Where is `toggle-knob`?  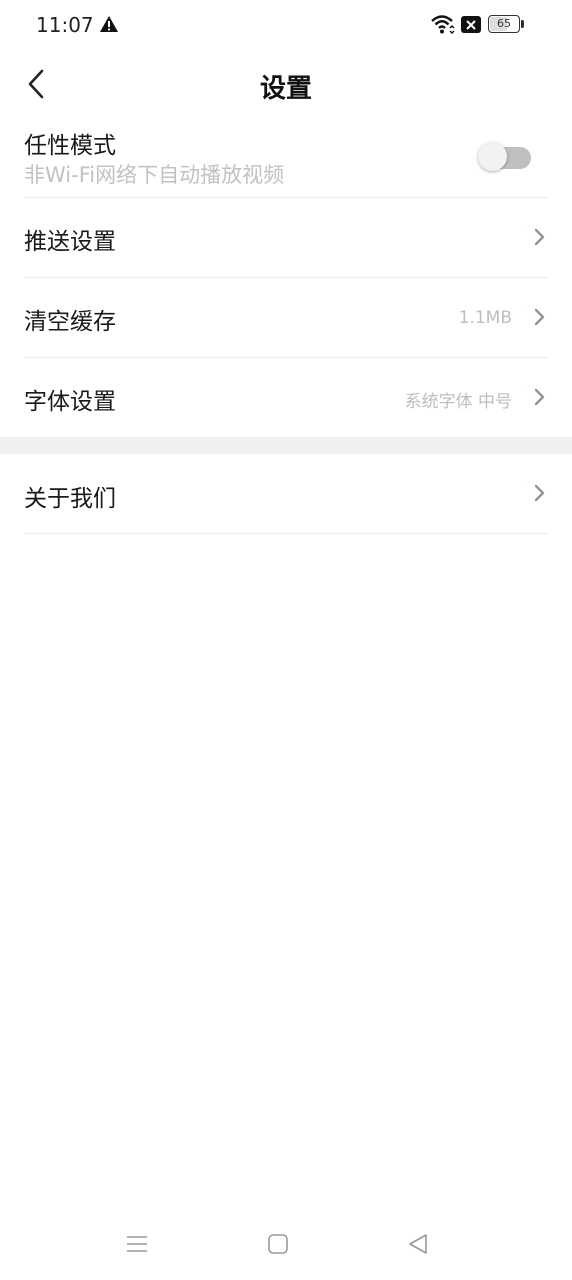
toggle-knob is located at coordinates (492, 156).